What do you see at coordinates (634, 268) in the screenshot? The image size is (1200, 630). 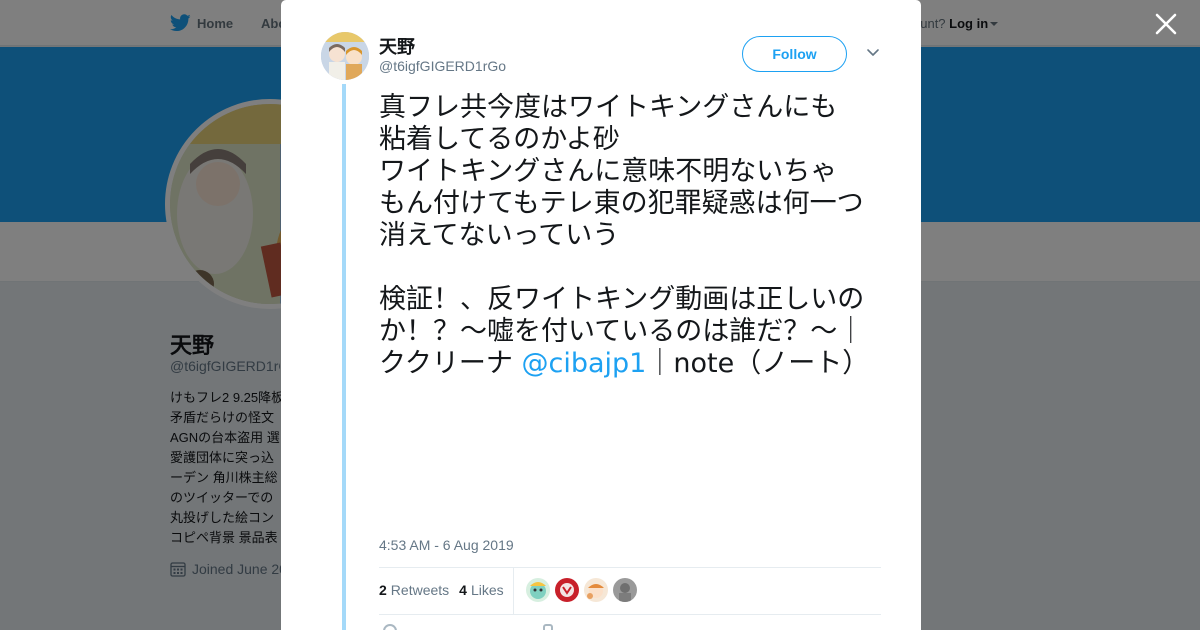 I see `tweet-text-blank` at bounding box center [634, 268].